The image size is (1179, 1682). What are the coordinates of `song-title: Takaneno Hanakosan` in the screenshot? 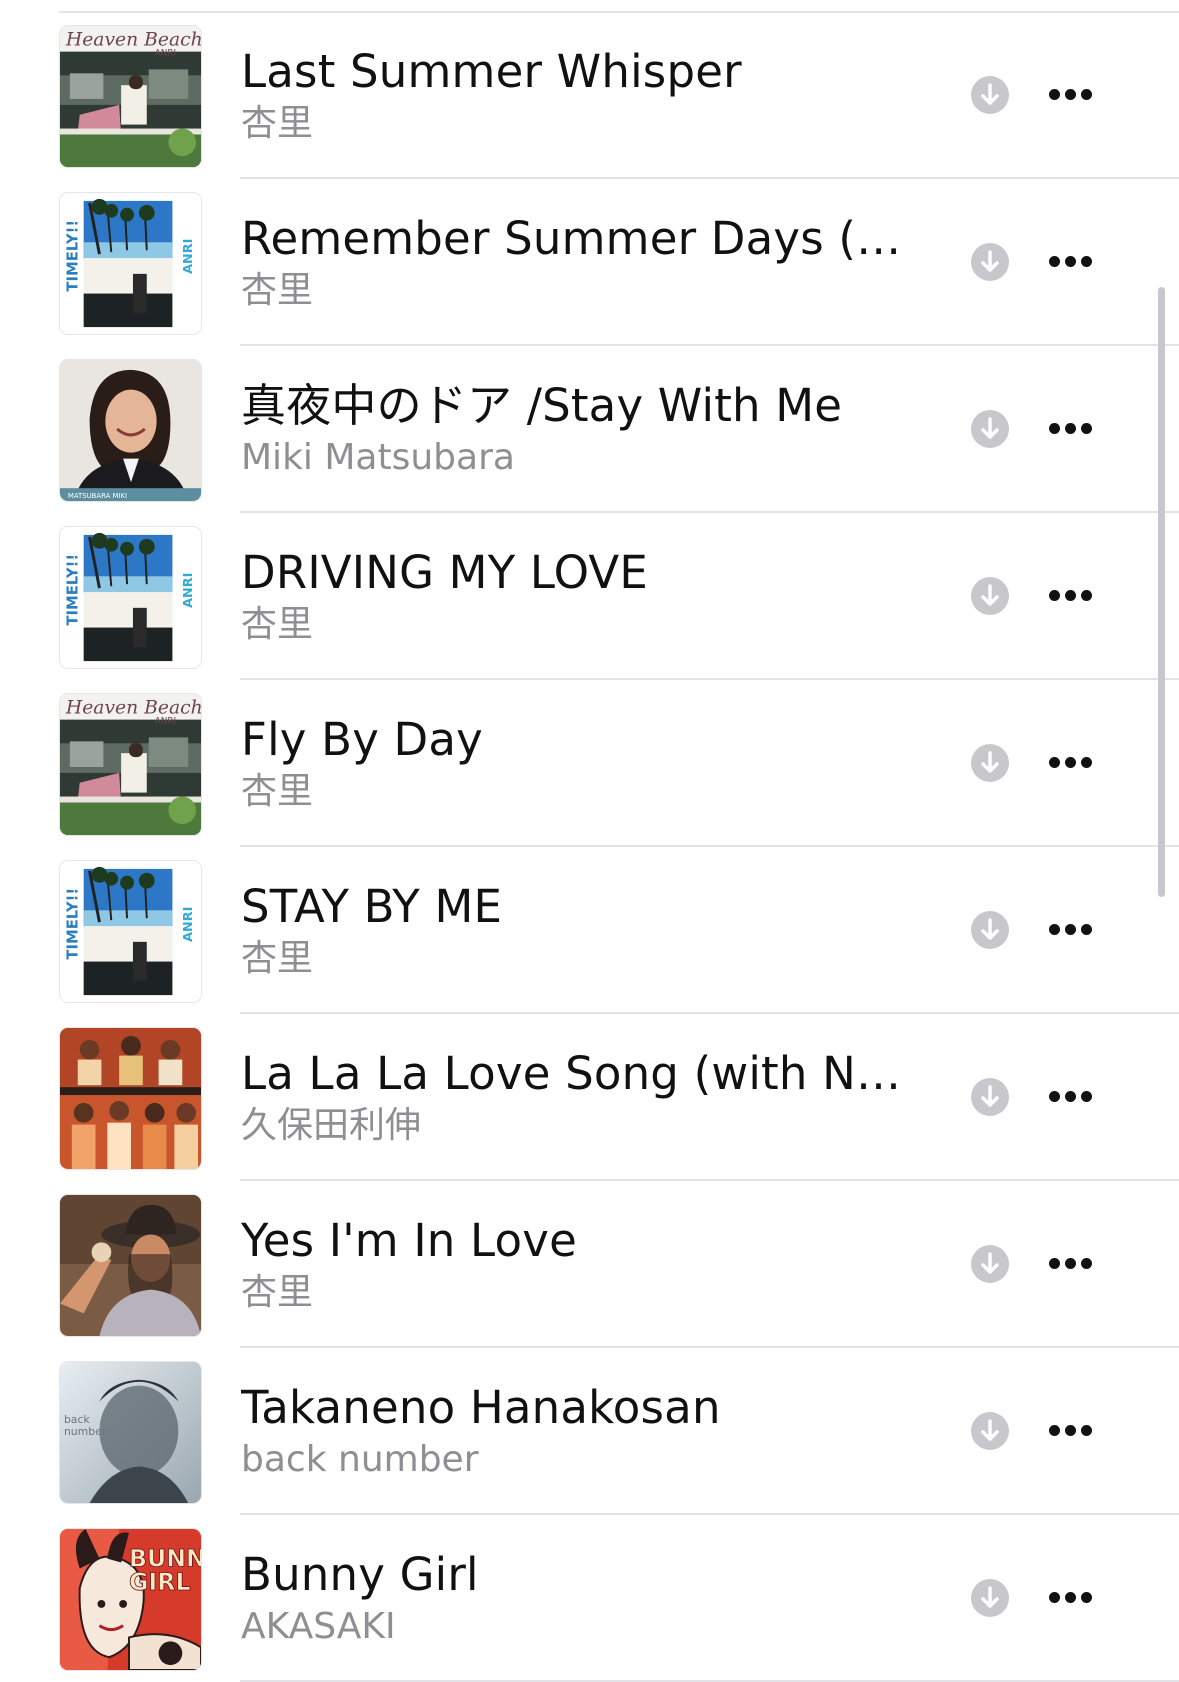 It's located at (481, 1407).